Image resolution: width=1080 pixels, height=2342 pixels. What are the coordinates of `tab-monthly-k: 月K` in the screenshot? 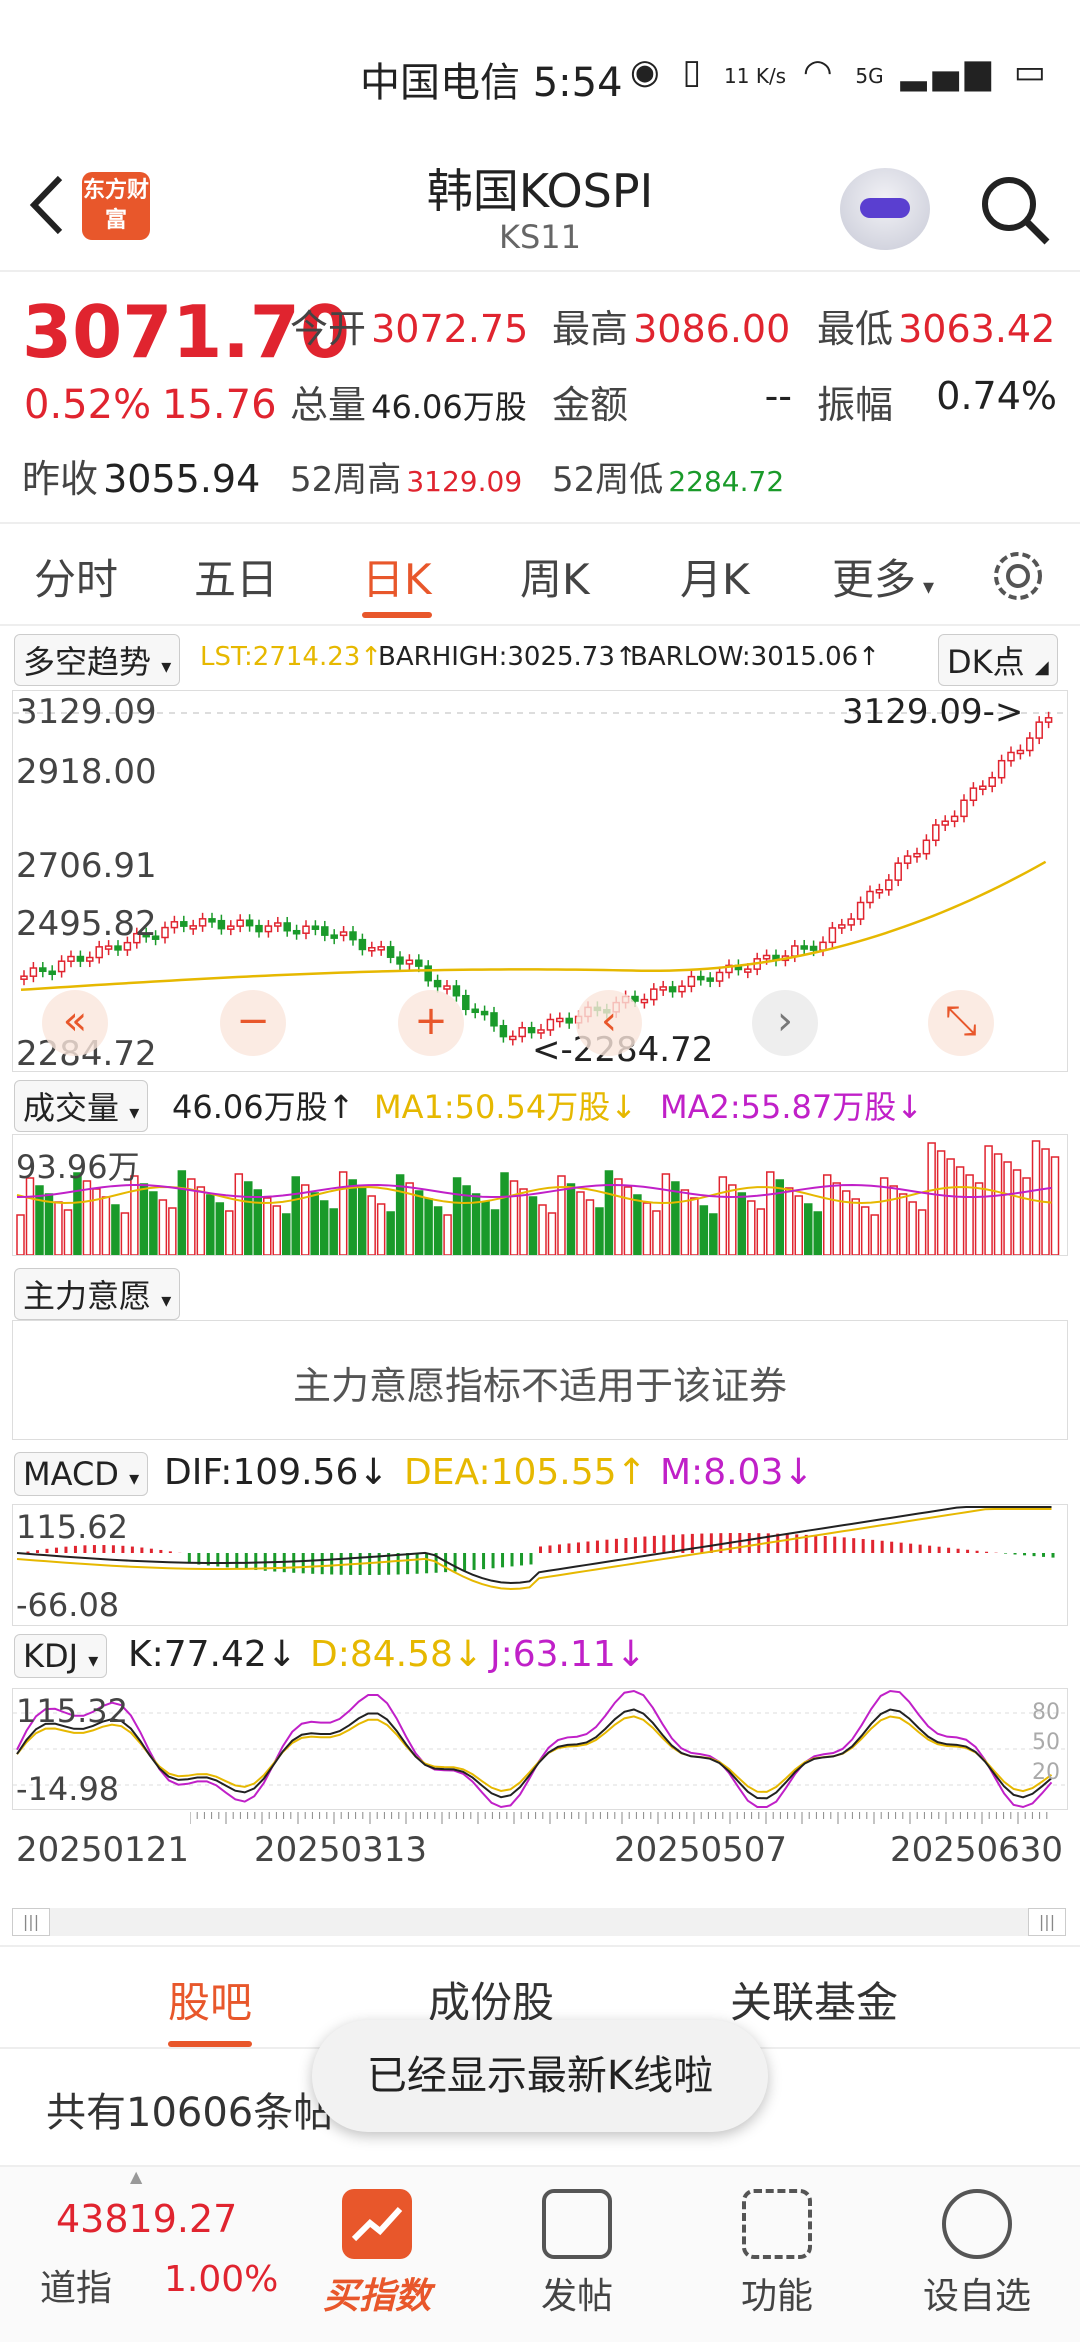 It's located at (715, 576).